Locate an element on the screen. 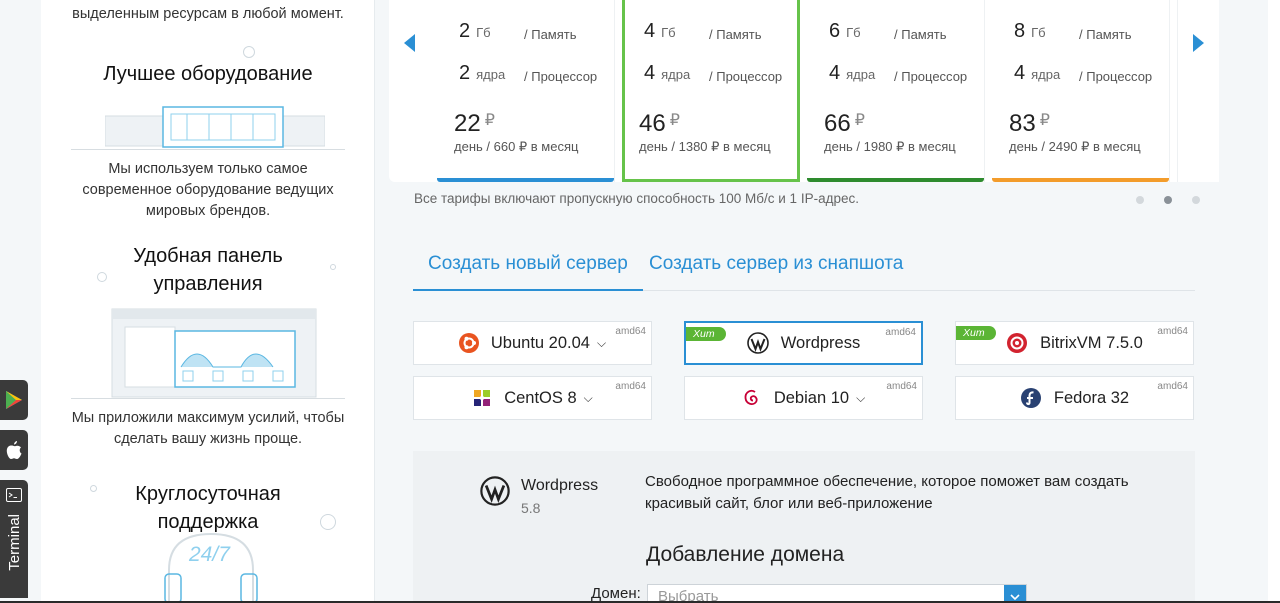 This screenshot has height=603, width=1280. ubuntu-icon is located at coordinates (468, 343).